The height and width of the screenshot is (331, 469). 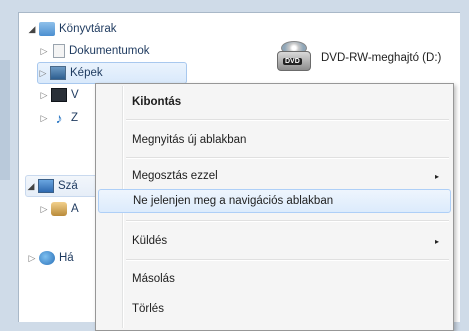 I want to click on menu-item-label: Másolás, so click(x=153, y=279).